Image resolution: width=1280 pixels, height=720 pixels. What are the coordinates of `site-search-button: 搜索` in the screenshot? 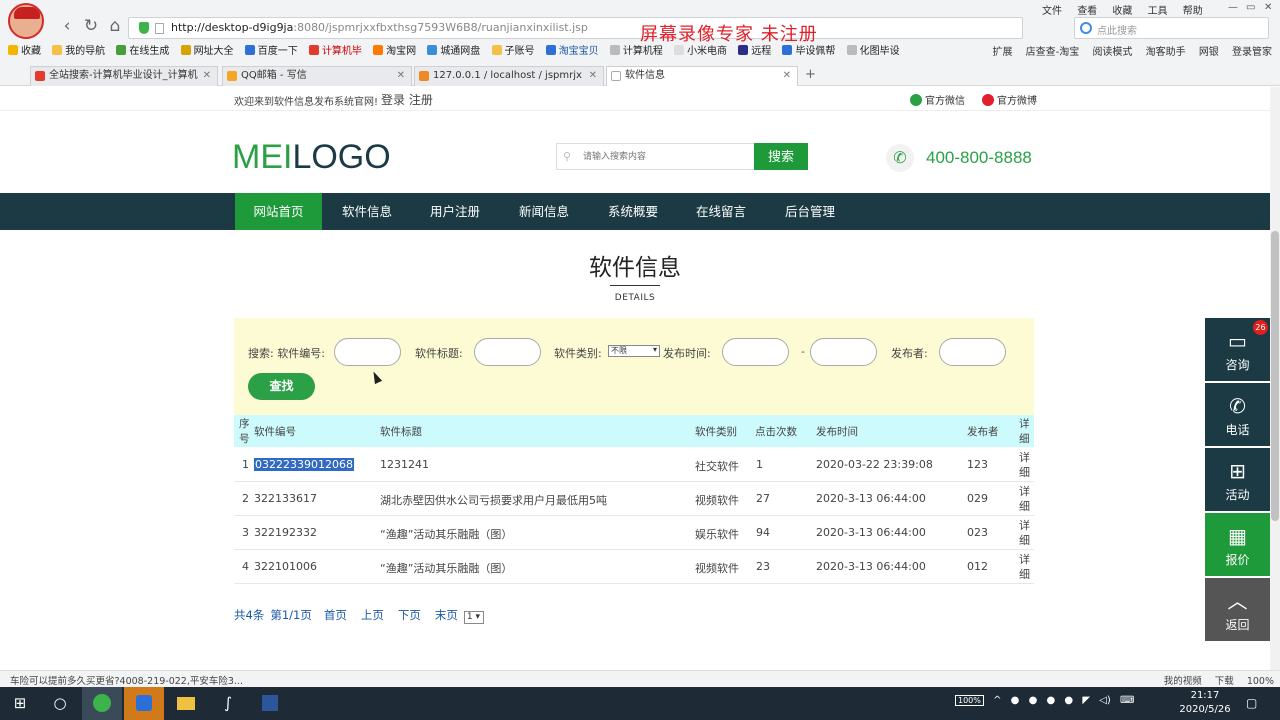 It's located at (781, 156).